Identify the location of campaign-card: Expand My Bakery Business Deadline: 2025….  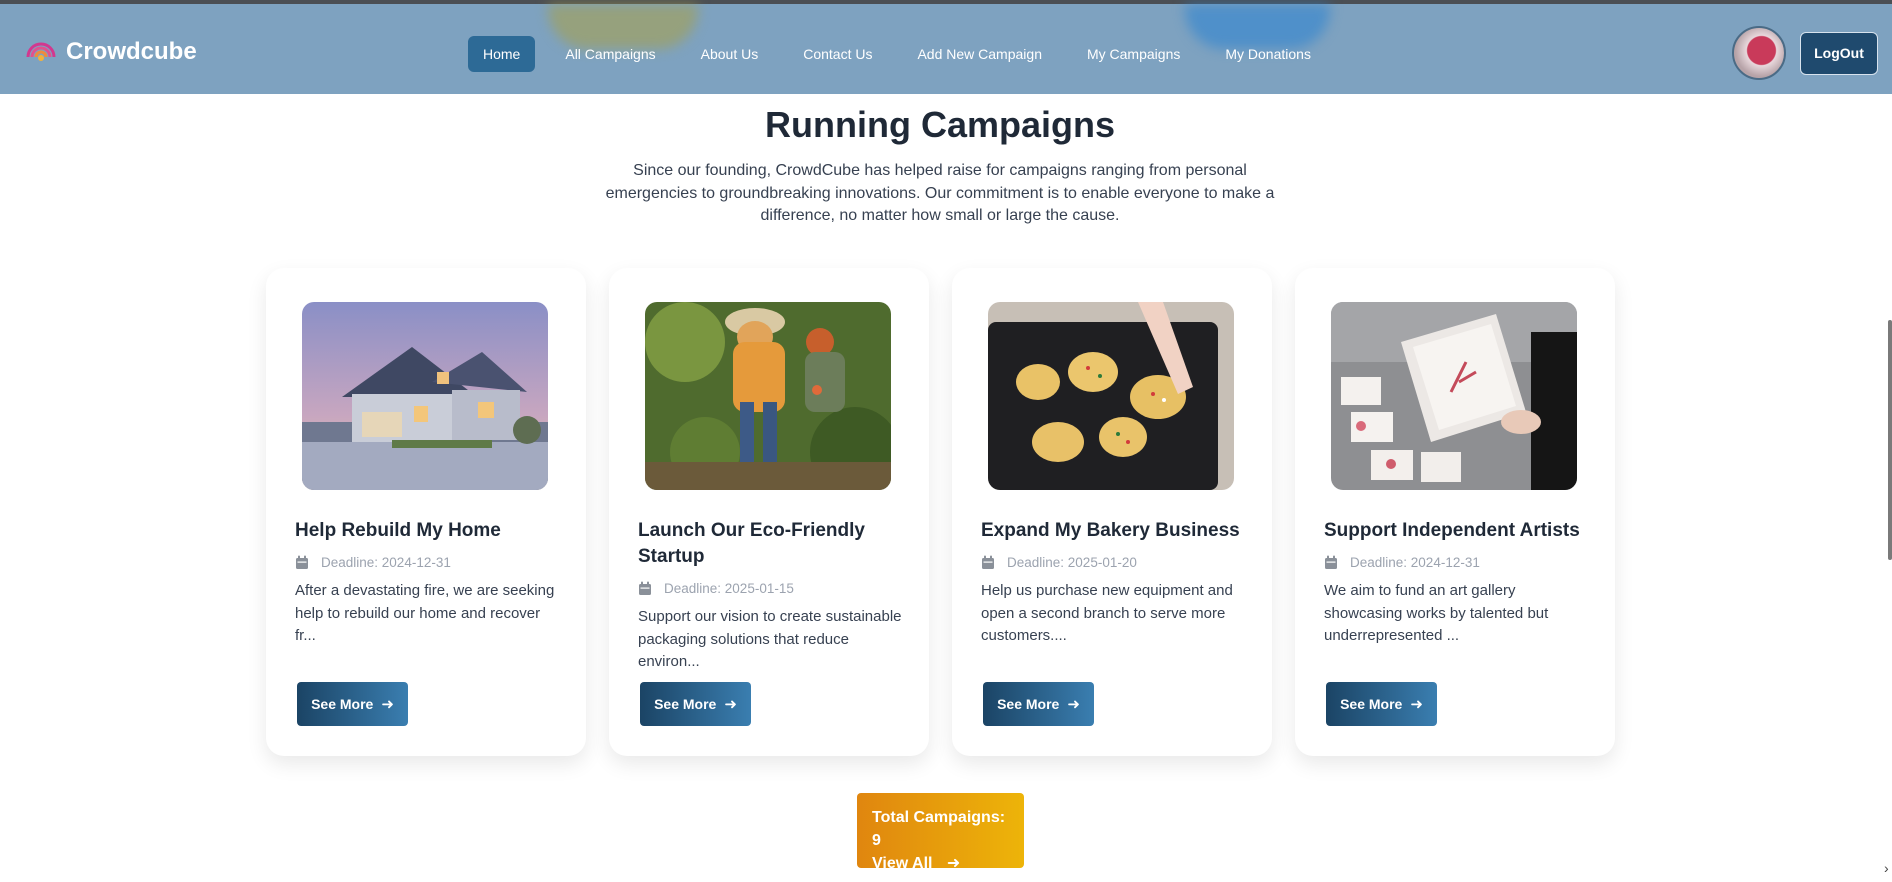
(1112, 512).